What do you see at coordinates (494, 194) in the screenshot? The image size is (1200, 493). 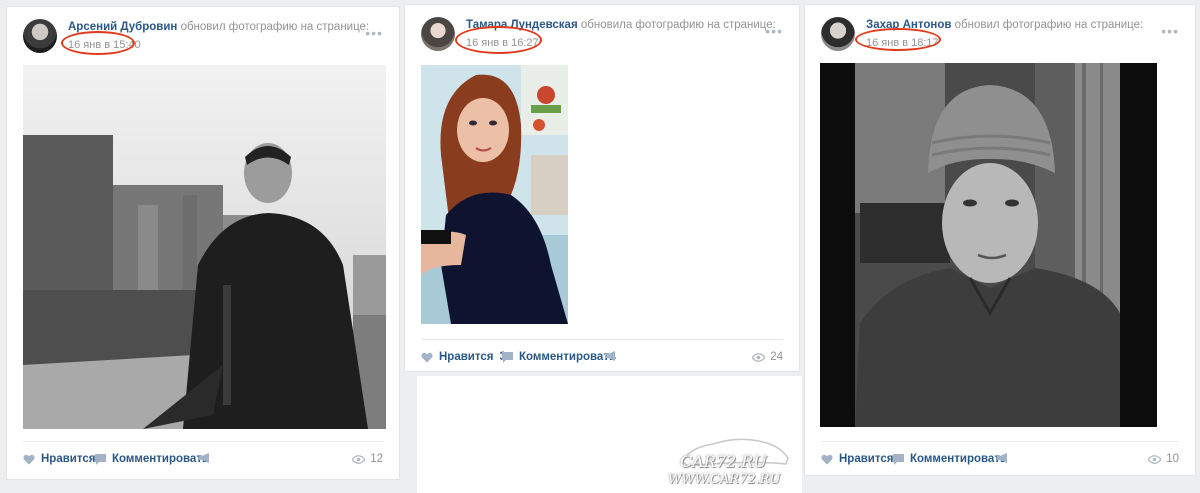 I see `post-photo` at bounding box center [494, 194].